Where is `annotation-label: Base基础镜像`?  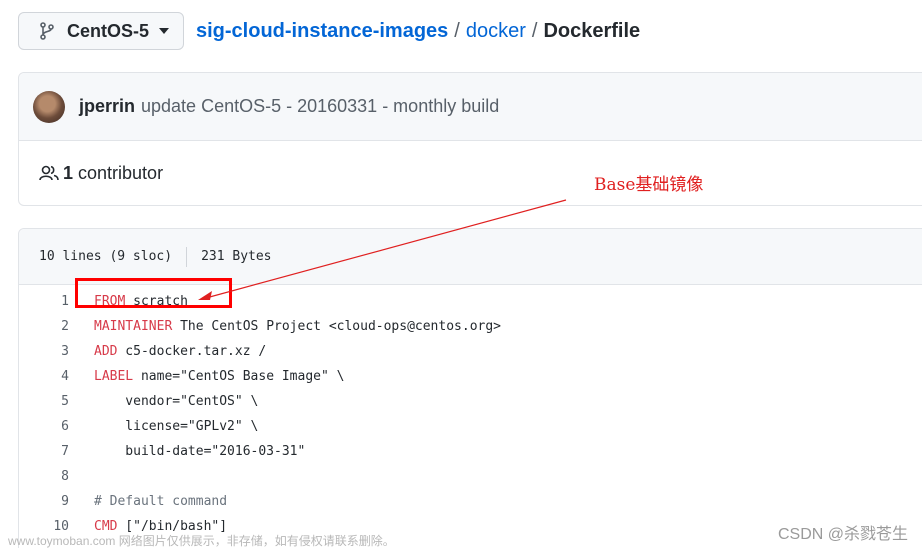 annotation-label: Base基础镜像 is located at coordinates (649, 185).